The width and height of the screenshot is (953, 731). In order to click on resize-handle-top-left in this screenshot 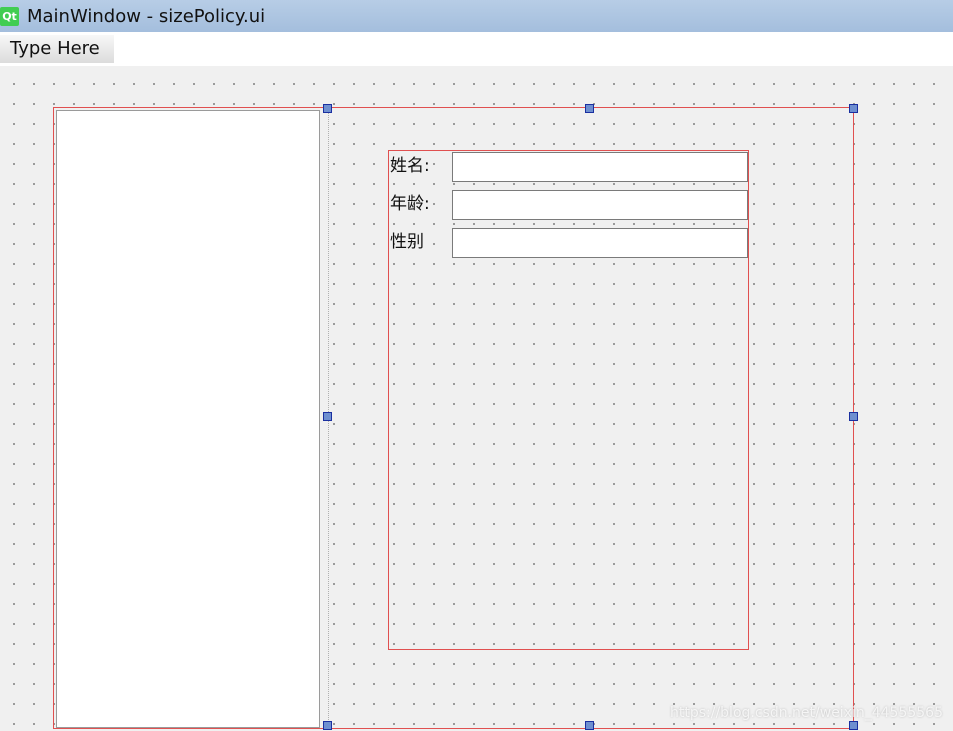, I will do `click(327, 108)`.